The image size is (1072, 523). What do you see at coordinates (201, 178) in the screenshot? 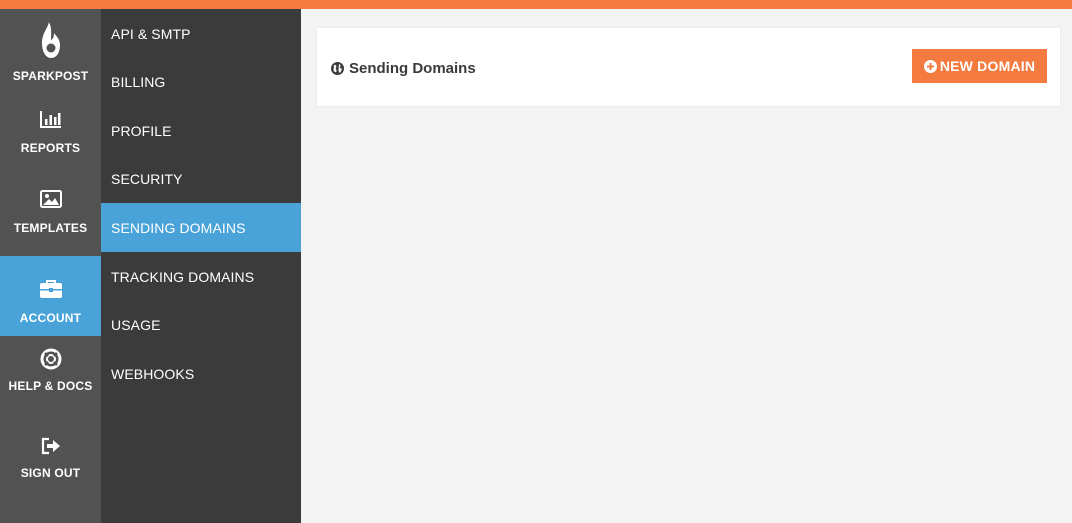
I see `subnav-item-security: SECURITY` at bounding box center [201, 178].